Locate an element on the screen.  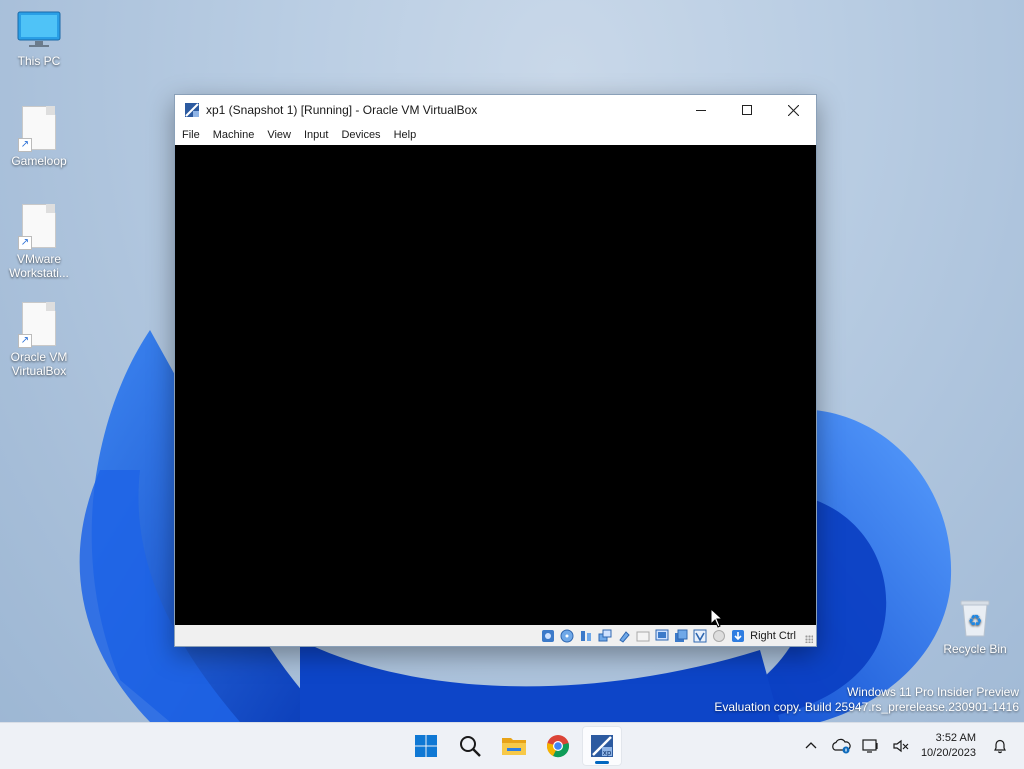
taskbar: xp 3:52 AM 10/20/2023 is located at coordinates (512, 745).